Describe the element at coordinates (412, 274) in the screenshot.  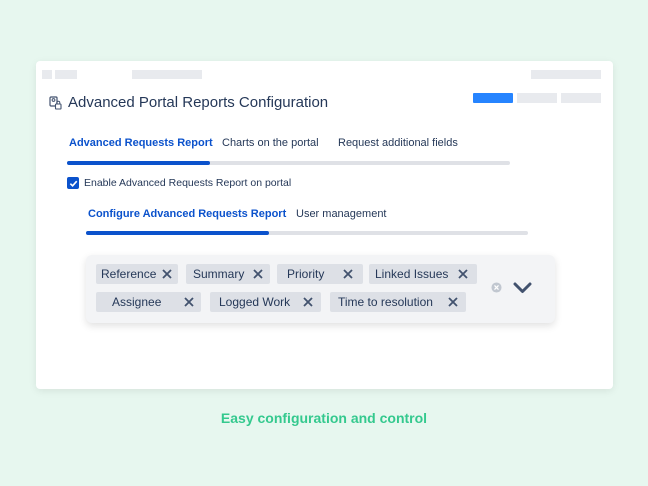
I see `chip-label: Linked Issues` at that location.